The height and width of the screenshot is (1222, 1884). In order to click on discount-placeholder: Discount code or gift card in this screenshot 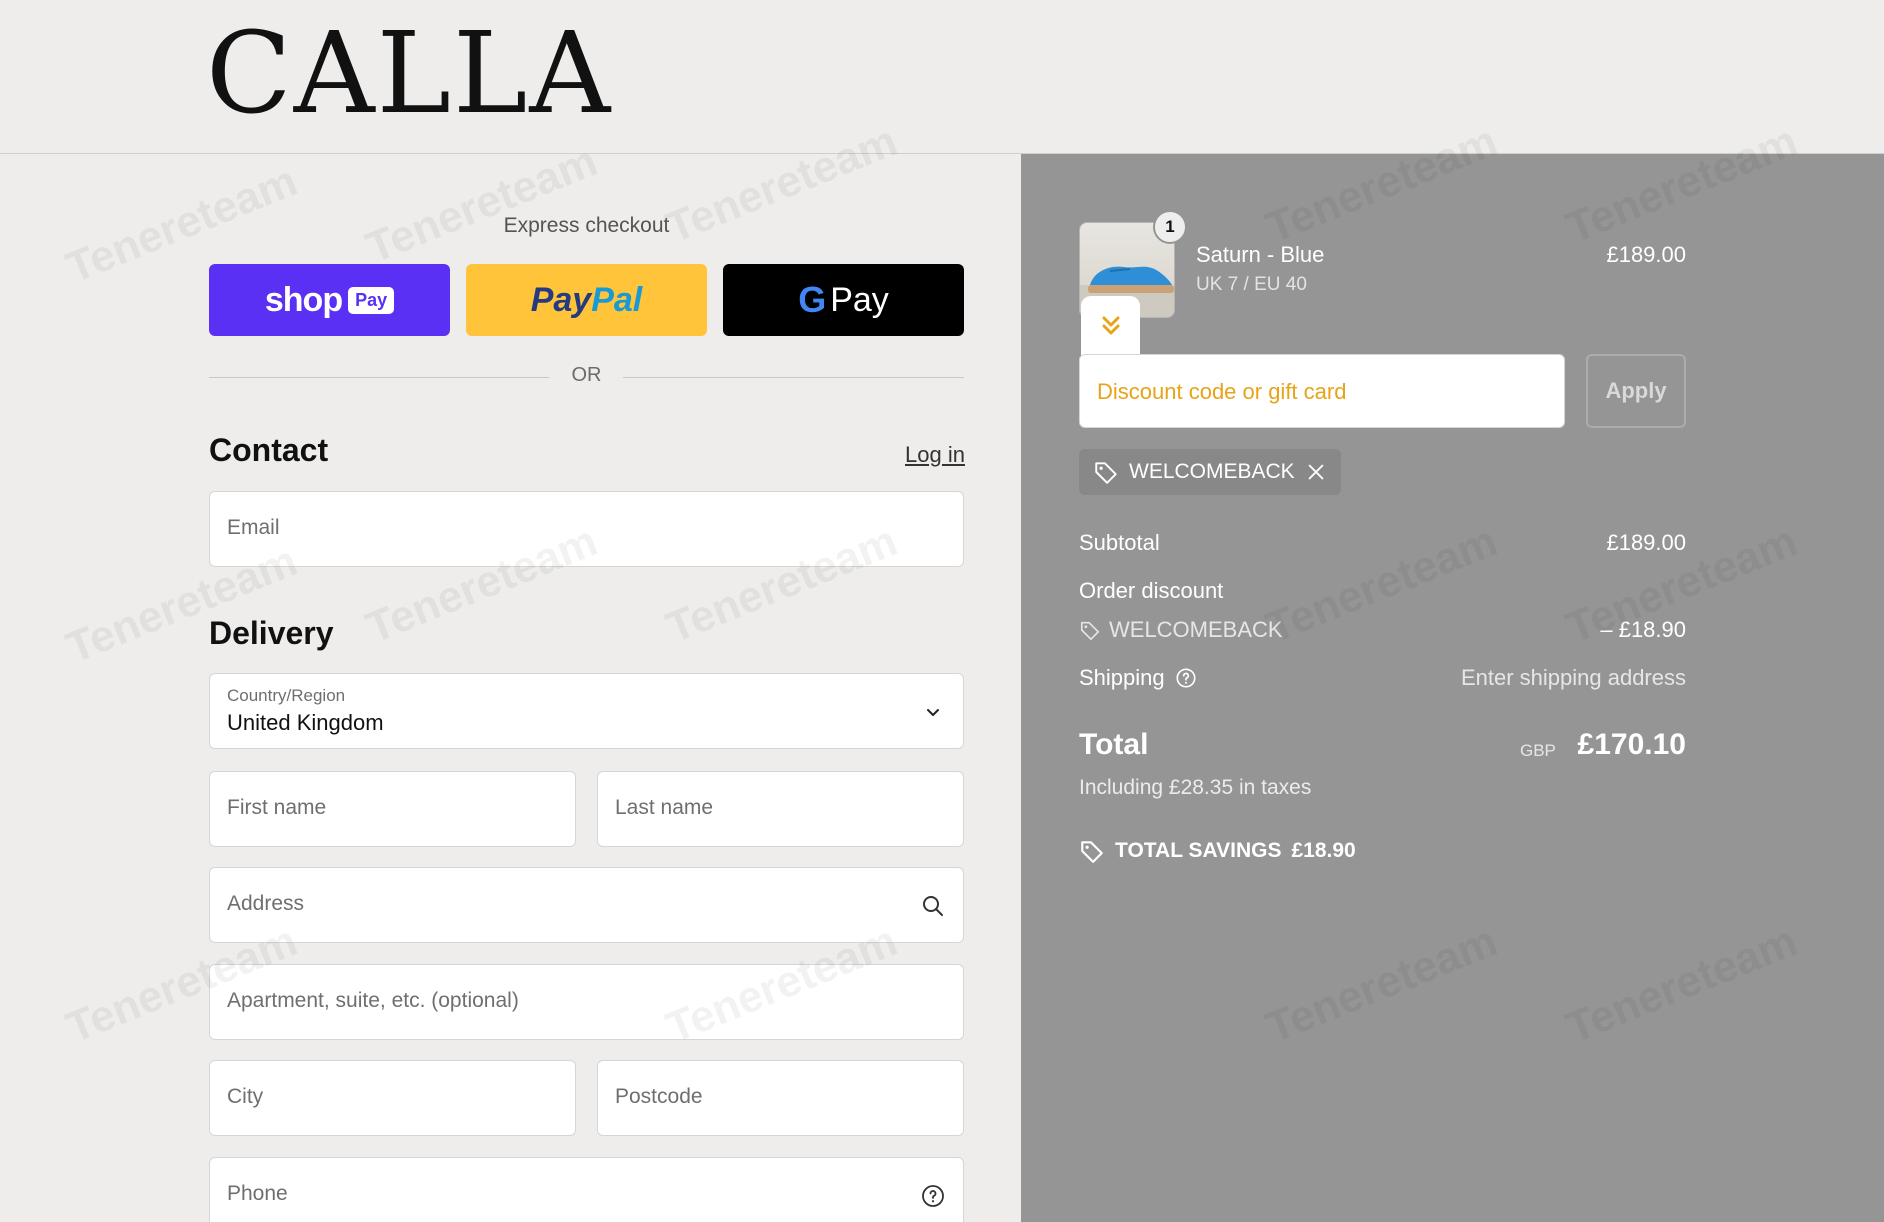, I will do `click(1222, 391)`.